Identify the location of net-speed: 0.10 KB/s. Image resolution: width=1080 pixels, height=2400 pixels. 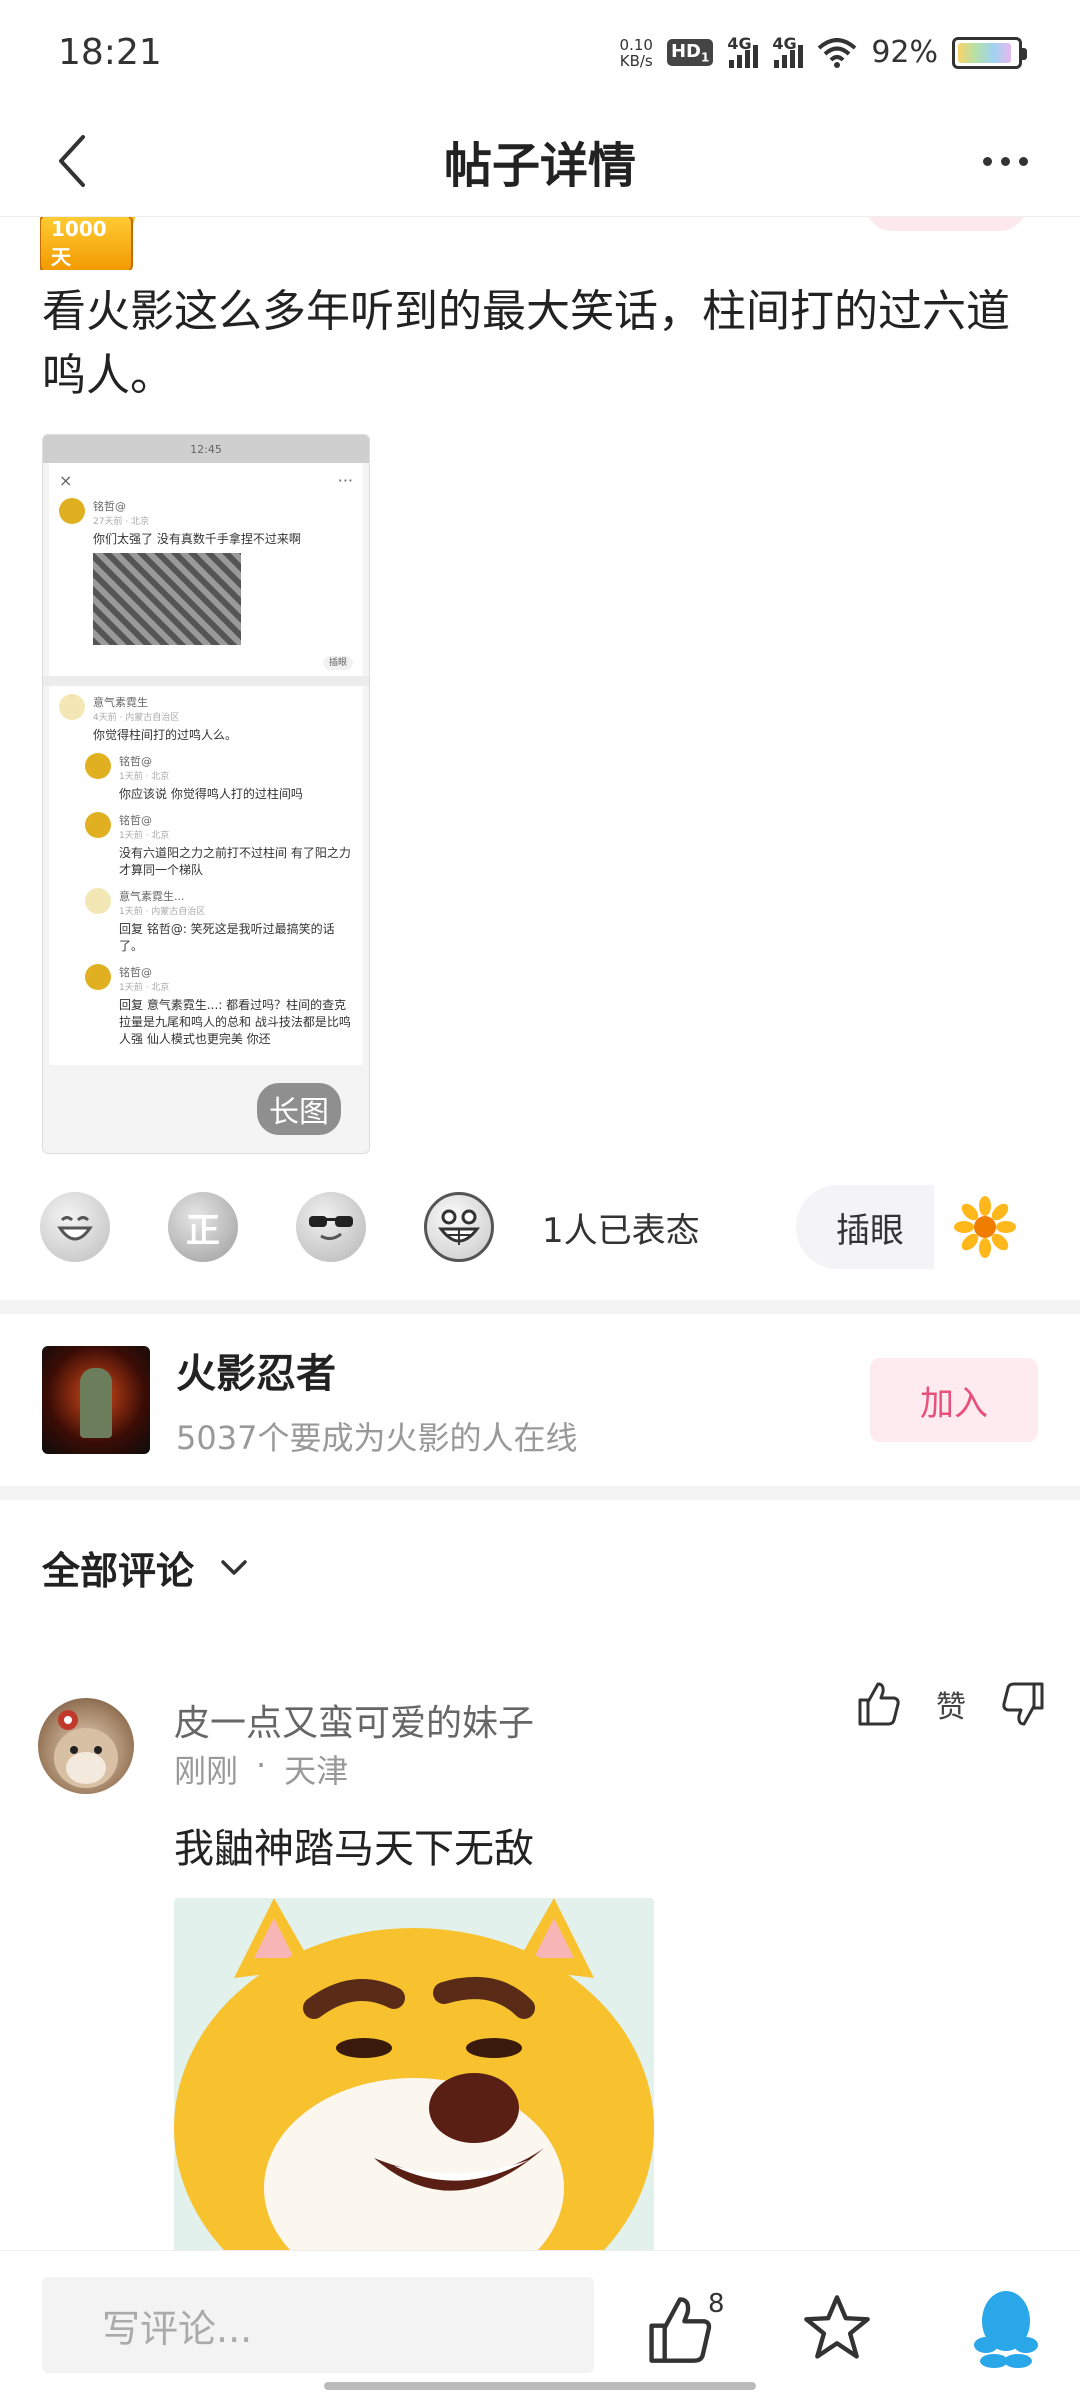
(636, 53).